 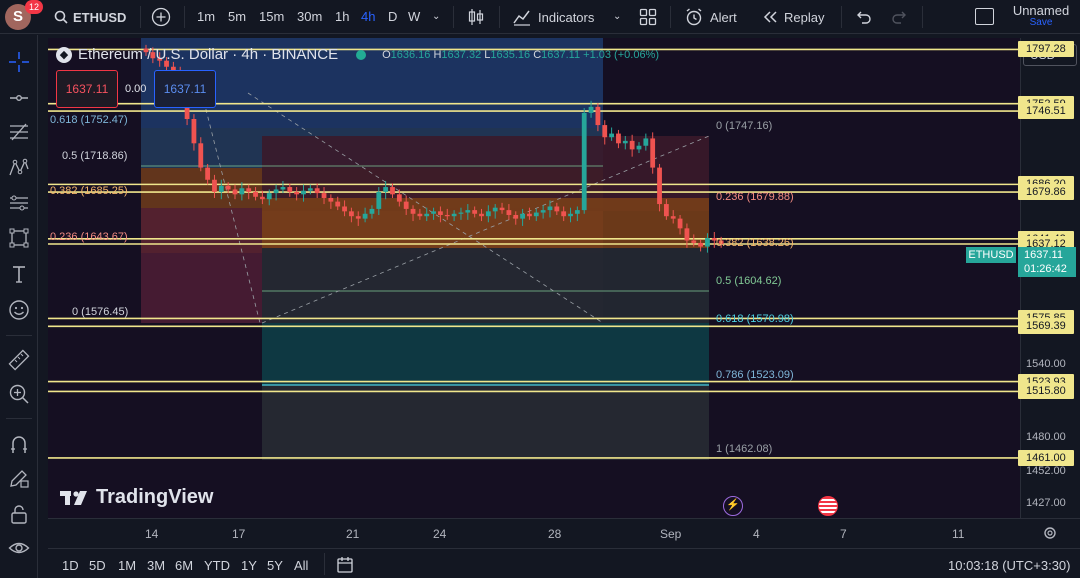 I want to click on zoom-tool, so click(x=19, y=394).